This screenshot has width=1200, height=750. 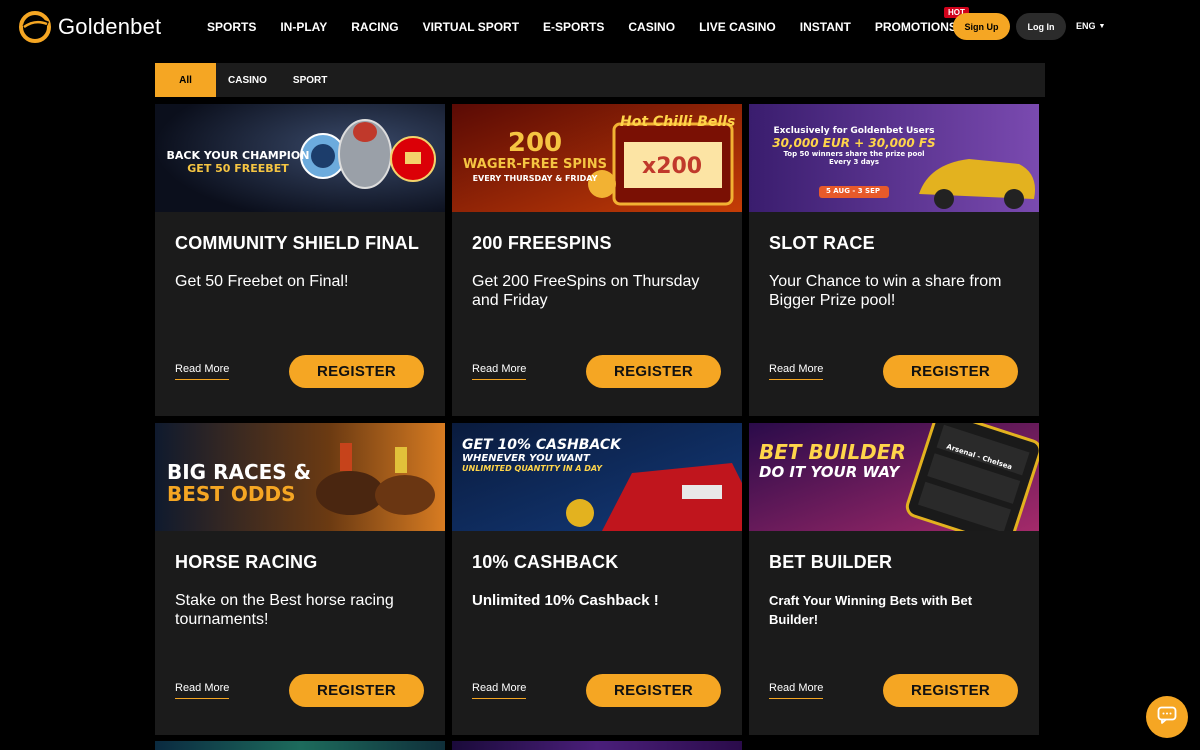 I want to click on tab-sport: SPORT, so click(x=309, y=80).